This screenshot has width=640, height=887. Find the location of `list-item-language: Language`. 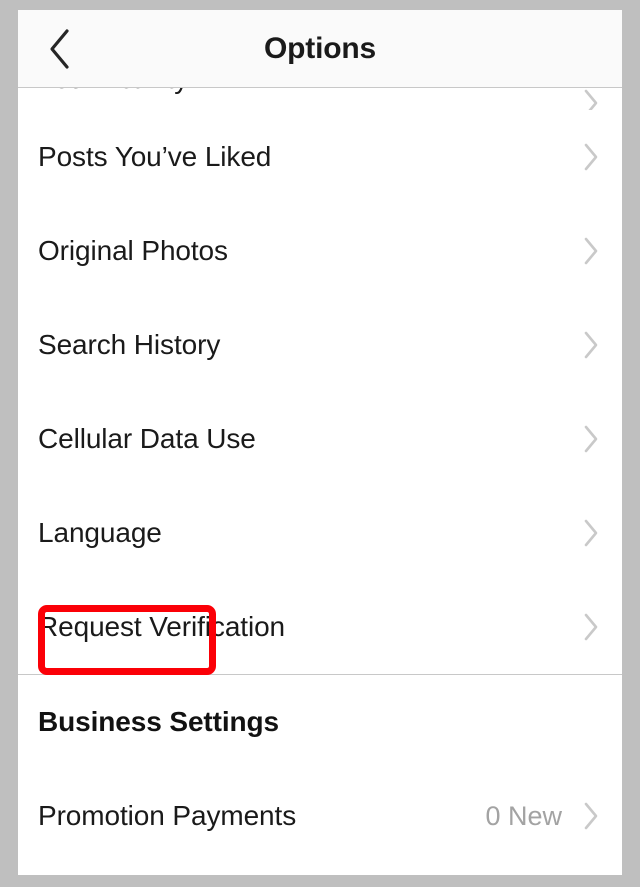

list-item-language: Language is located at coordinates (320, 533).